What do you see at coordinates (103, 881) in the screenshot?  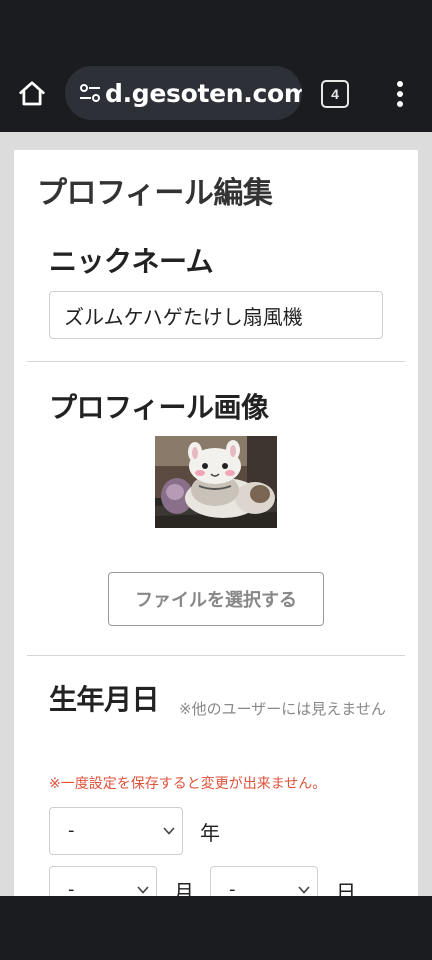 I see `month-select: -` at bounding box center [103, 881].